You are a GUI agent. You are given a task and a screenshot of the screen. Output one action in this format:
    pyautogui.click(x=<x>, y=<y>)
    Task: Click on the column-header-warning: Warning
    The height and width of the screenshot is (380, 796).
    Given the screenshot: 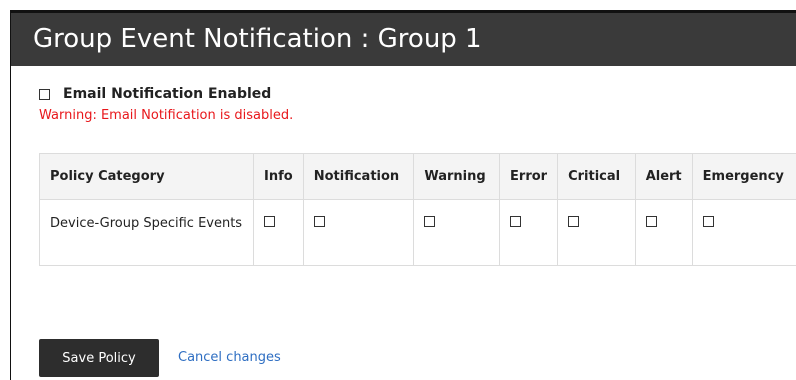 What is the action you would take?
    pyautogui.click(x=457, y=176)
    